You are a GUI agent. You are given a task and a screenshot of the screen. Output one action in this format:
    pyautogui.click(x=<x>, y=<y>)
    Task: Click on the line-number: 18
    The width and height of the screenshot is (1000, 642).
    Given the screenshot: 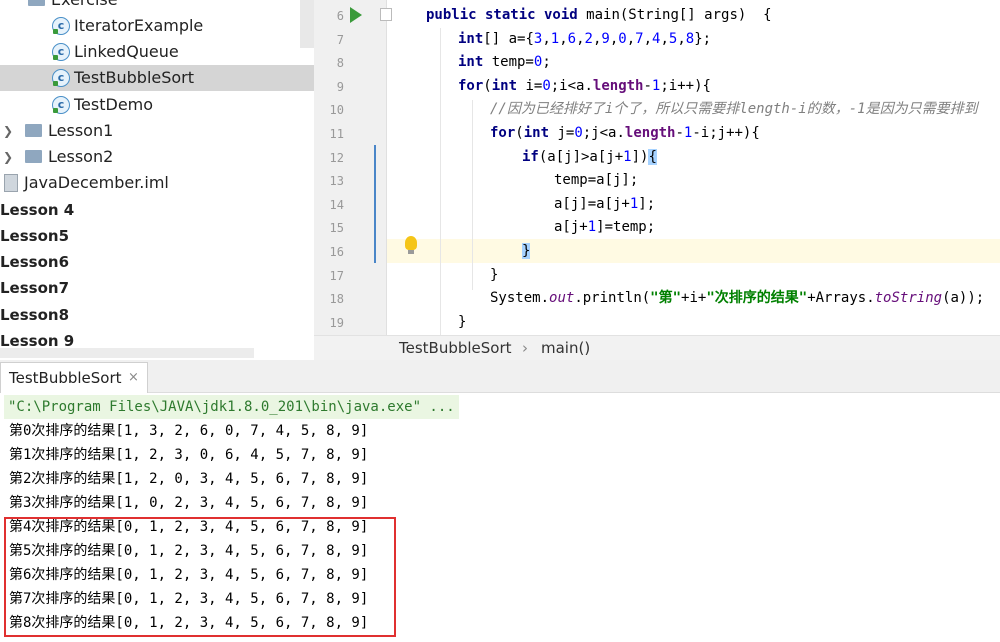 What is the action you would take?
    pyautogui.click(x=336, y=299)
    